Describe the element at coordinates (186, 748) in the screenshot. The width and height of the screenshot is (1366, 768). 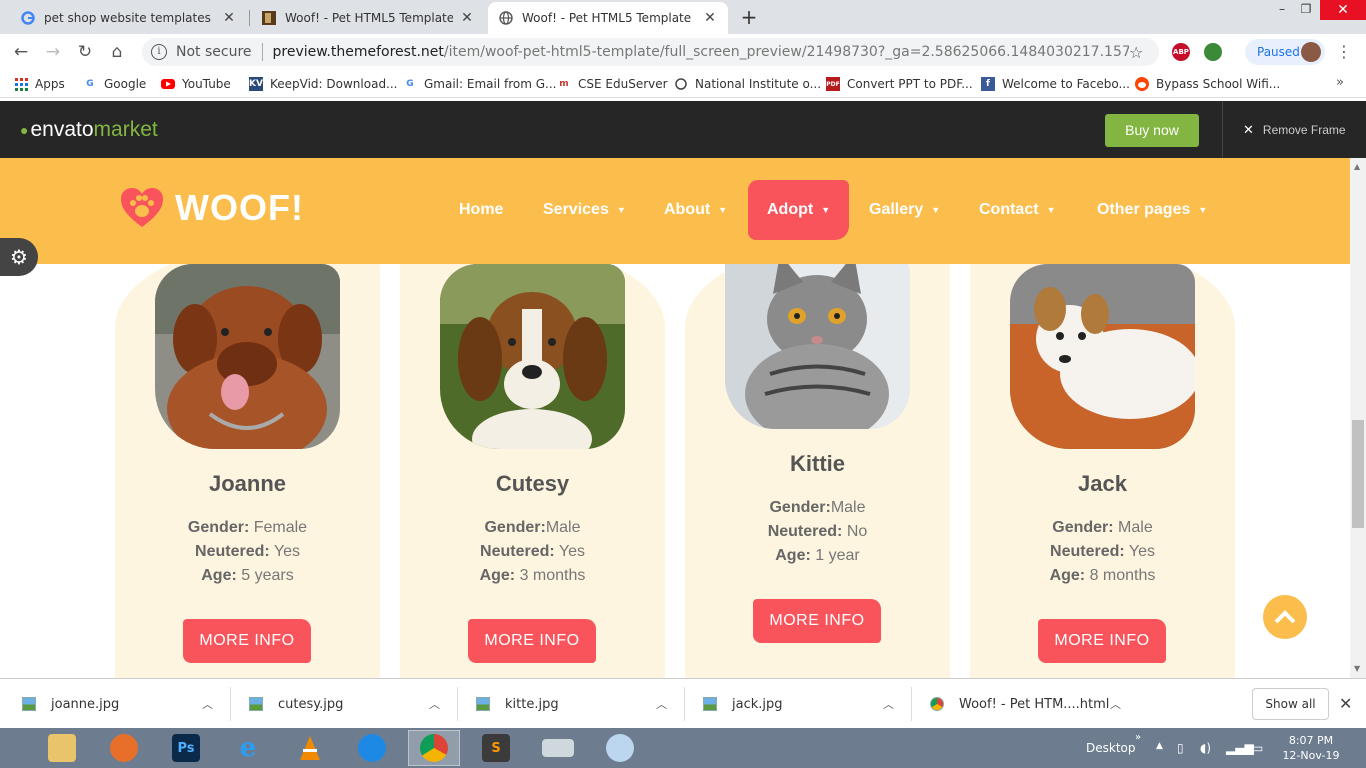
I see `photoshop-button: Ps` at that location.